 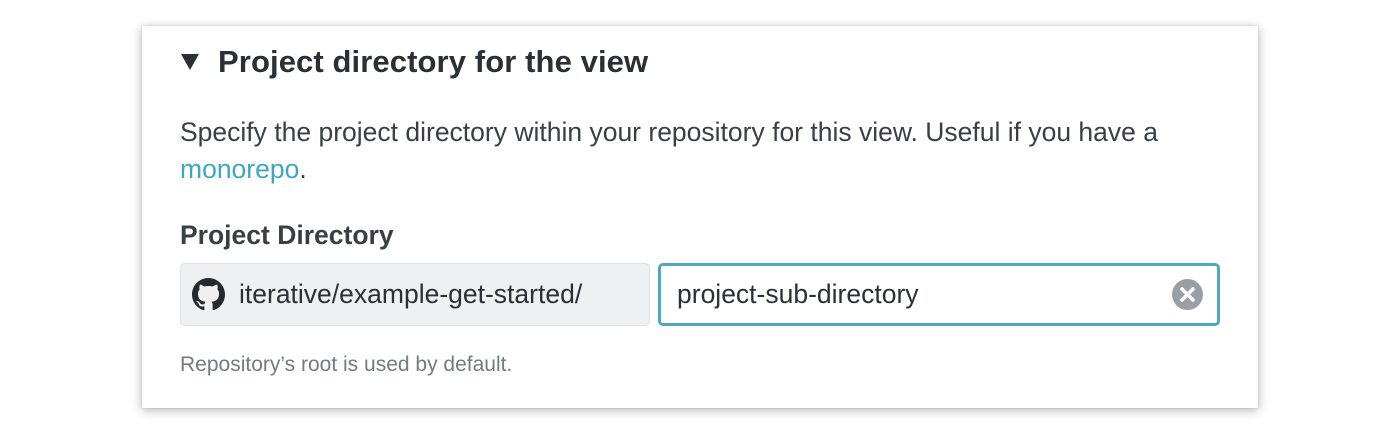 I want to click on section-title: Project directory for the view, so click(x=433, y=61).